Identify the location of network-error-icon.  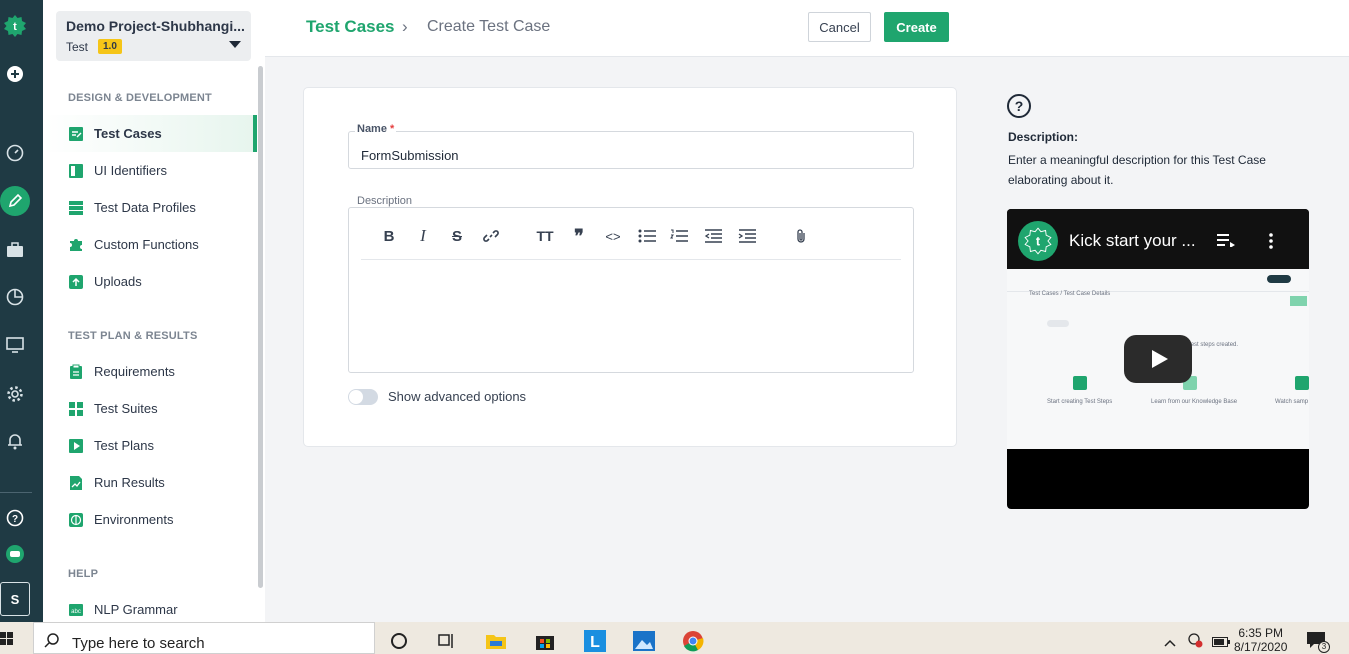
(1195, 642).